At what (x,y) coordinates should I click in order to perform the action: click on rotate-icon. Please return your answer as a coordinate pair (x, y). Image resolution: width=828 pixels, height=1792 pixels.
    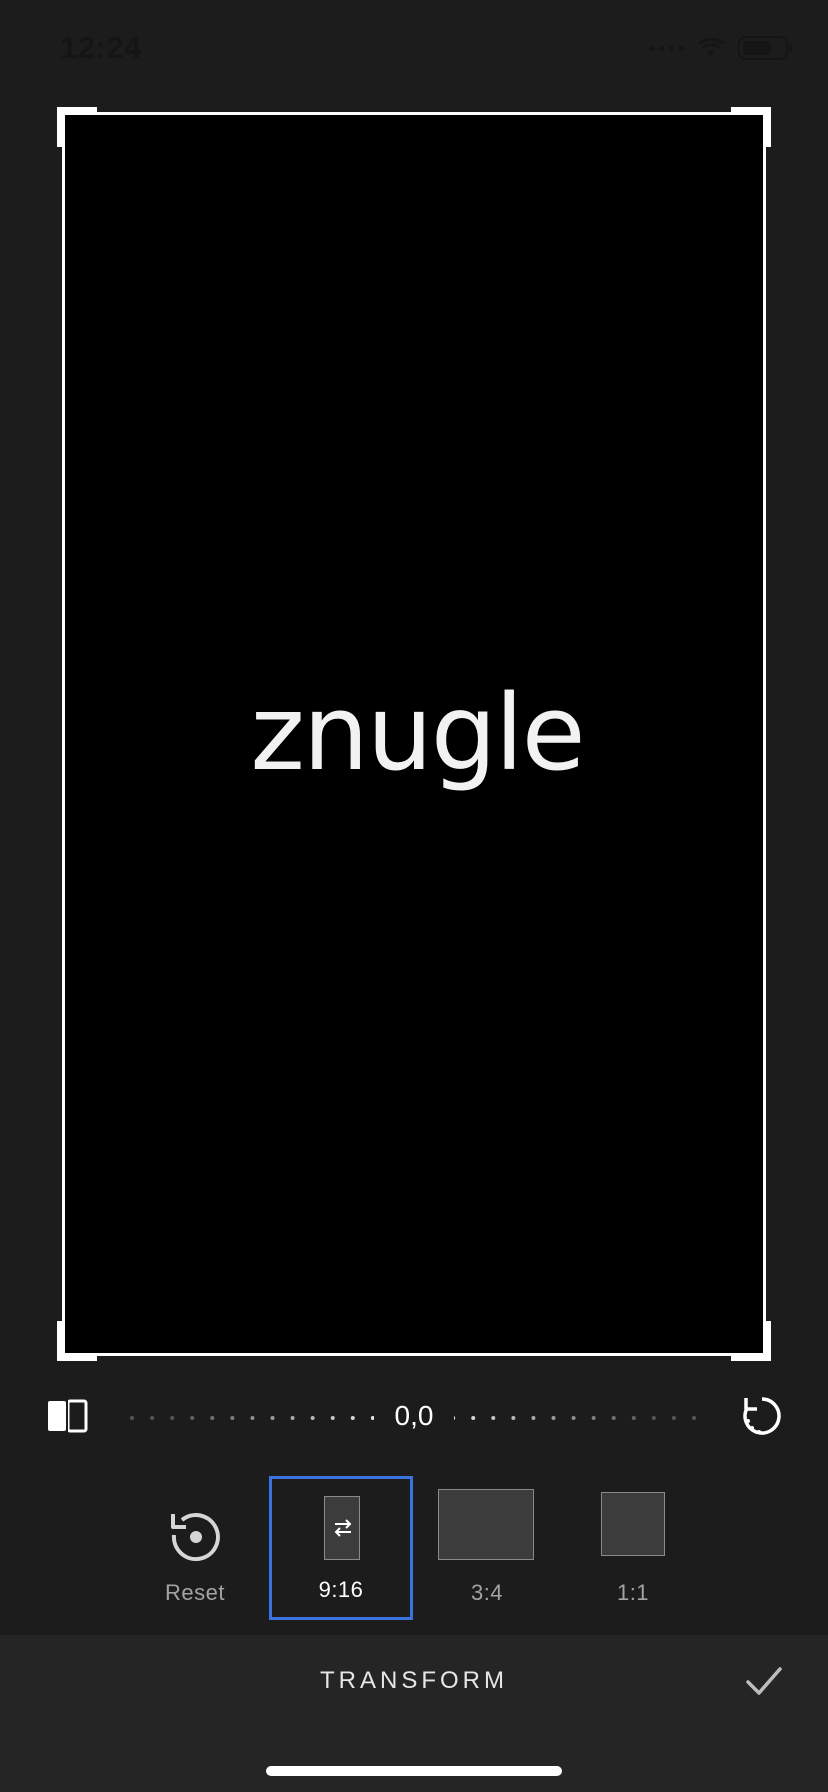
    Looking at the image, I should click on (762, 1416).